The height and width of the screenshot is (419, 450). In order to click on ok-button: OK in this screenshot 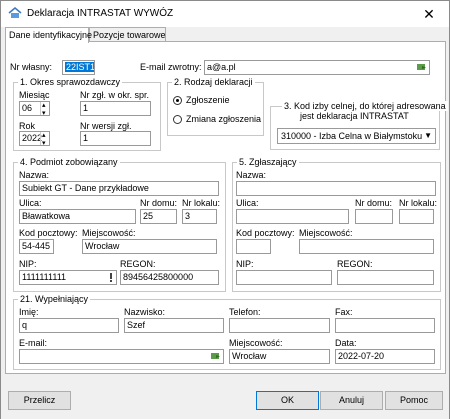, I will do `click(287, 400)`.